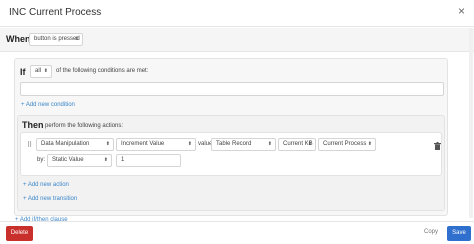 The image size is (474, 244). I want to click on add-action-link: + Add new action, so click(46, 185).